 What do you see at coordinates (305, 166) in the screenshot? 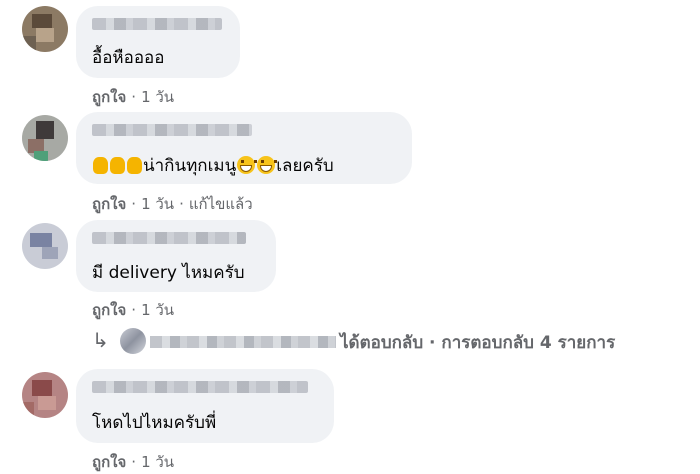
I see `comment-text-suffix: เลยครับ` at bounding box center [305, 166].